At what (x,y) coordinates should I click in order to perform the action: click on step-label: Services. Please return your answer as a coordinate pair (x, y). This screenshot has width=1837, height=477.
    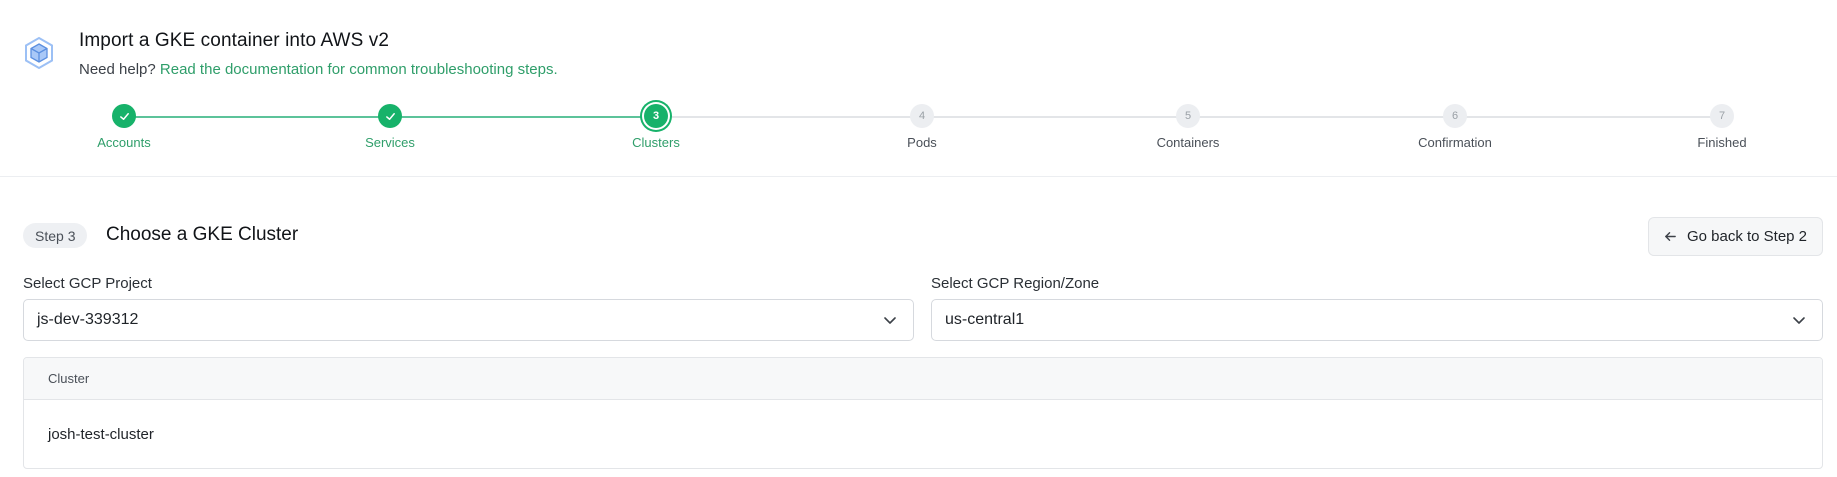
    Looking at the image, I should click on (390, 142).